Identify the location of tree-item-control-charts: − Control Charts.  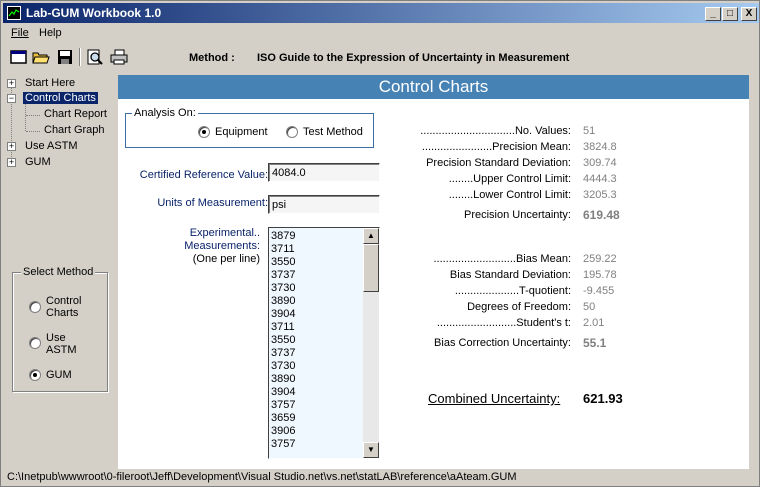
(57, 99).